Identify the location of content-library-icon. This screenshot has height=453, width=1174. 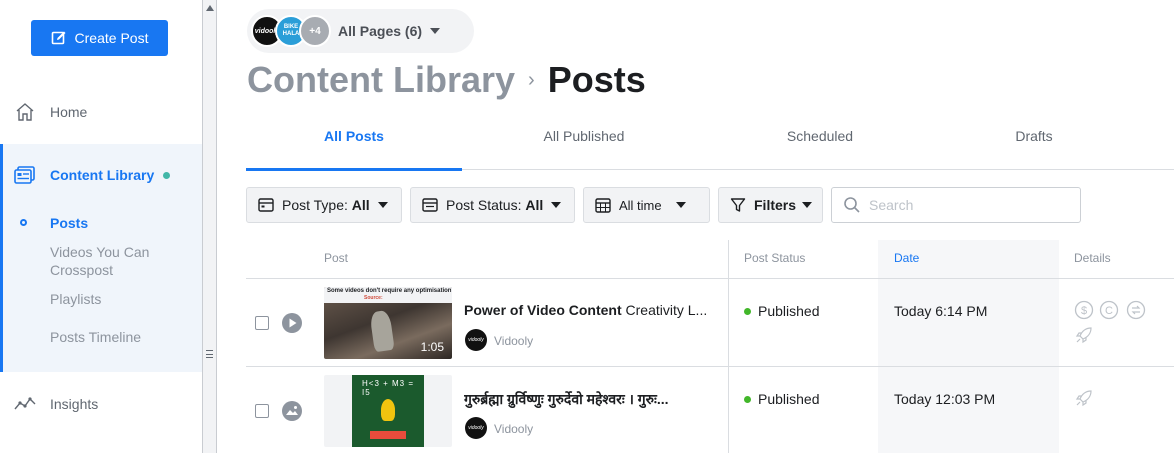
(25, 175).